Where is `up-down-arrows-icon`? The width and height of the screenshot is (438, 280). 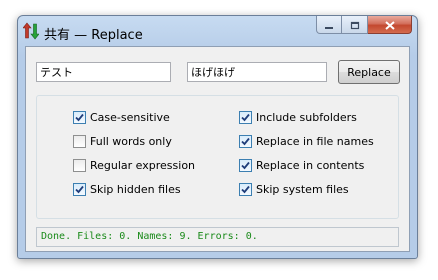
up-down-arrows-icon is located at coordinates (31, 31).